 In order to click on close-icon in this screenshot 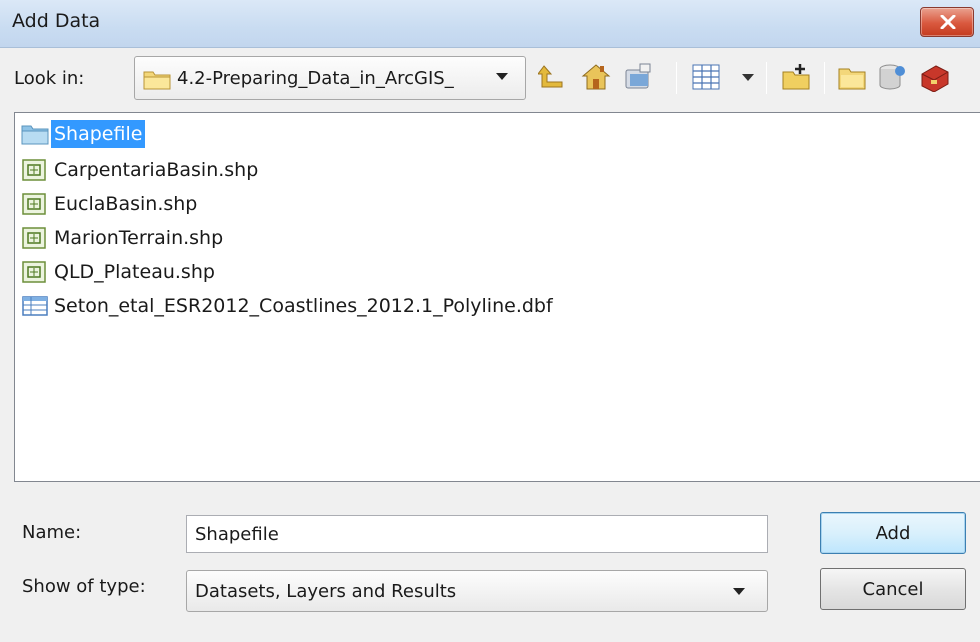, I will do `click(948, 22)`.